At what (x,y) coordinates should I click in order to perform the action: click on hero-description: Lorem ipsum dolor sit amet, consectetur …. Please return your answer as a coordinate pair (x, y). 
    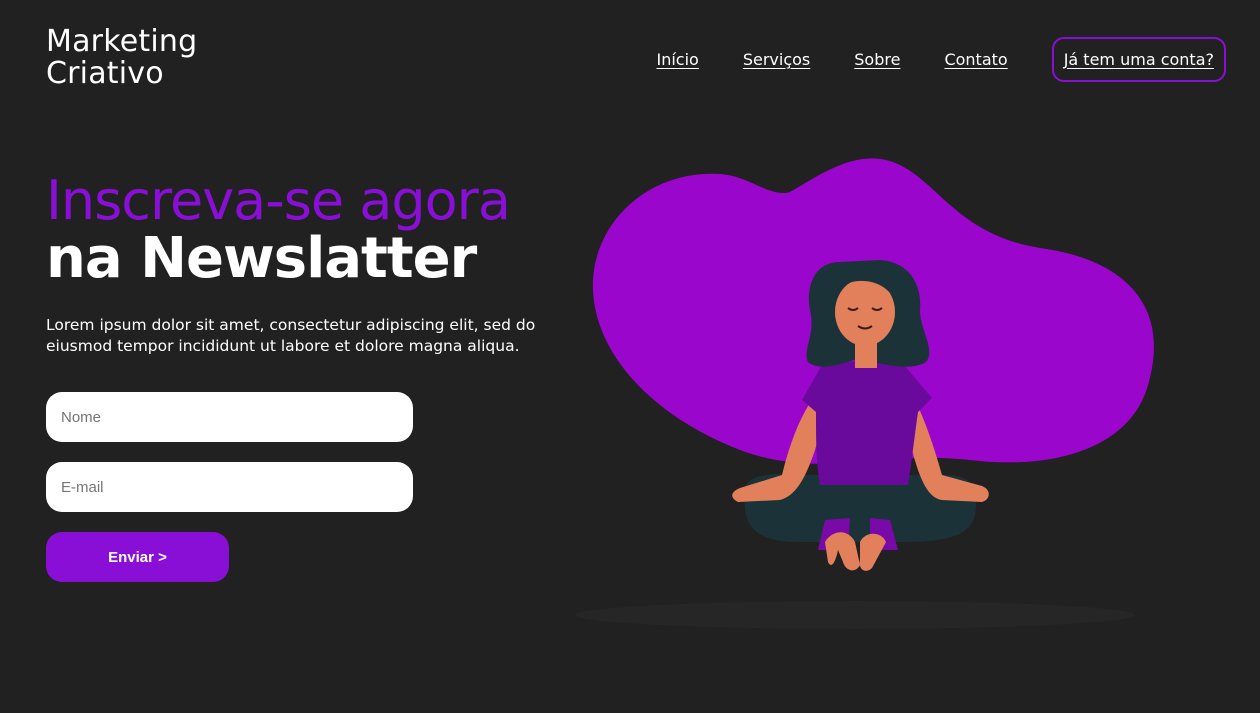
    Looking at the image, I should click on (291, 335).